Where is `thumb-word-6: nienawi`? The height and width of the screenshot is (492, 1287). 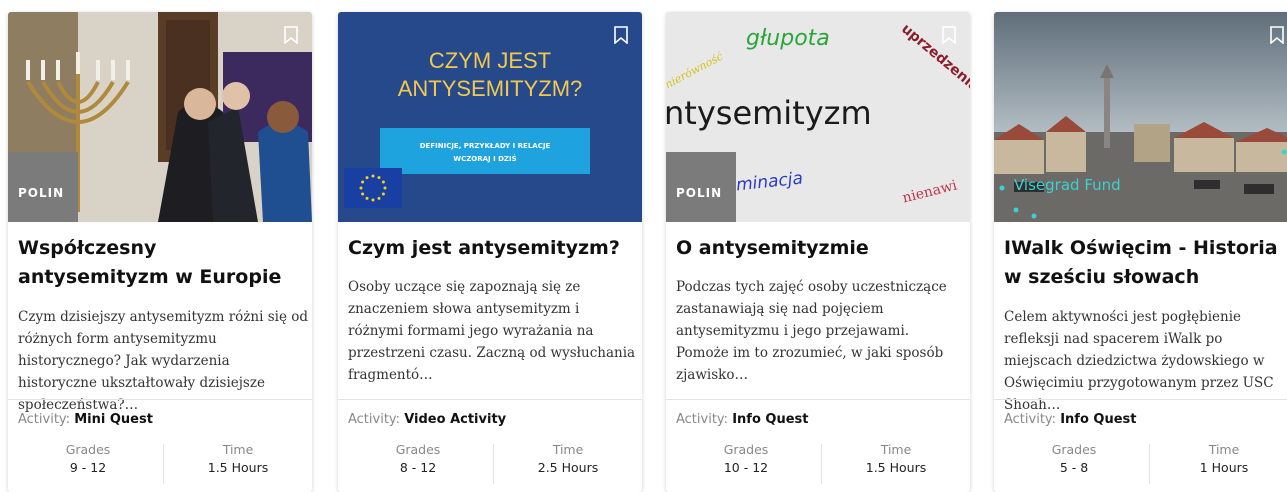
thumb-word-6: nienawi is located at coordinates (929, 192).